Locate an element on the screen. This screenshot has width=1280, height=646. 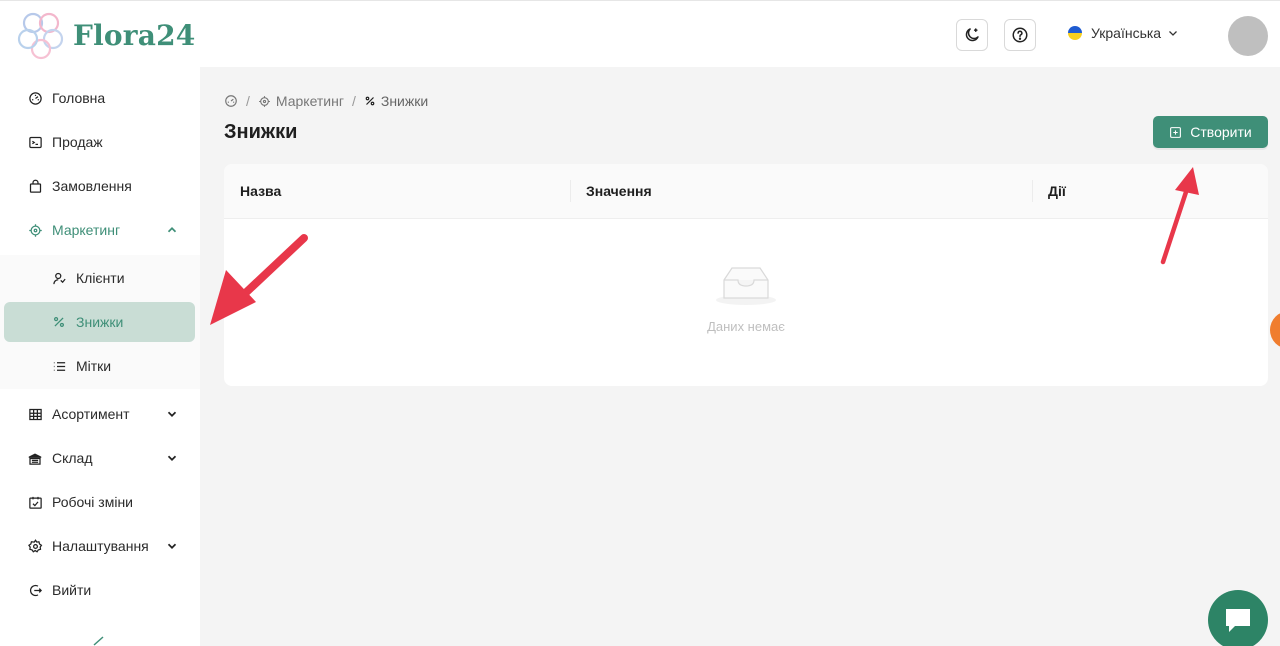
sidebar-item-label: Маркетинг is located at coordinates (86, 230).